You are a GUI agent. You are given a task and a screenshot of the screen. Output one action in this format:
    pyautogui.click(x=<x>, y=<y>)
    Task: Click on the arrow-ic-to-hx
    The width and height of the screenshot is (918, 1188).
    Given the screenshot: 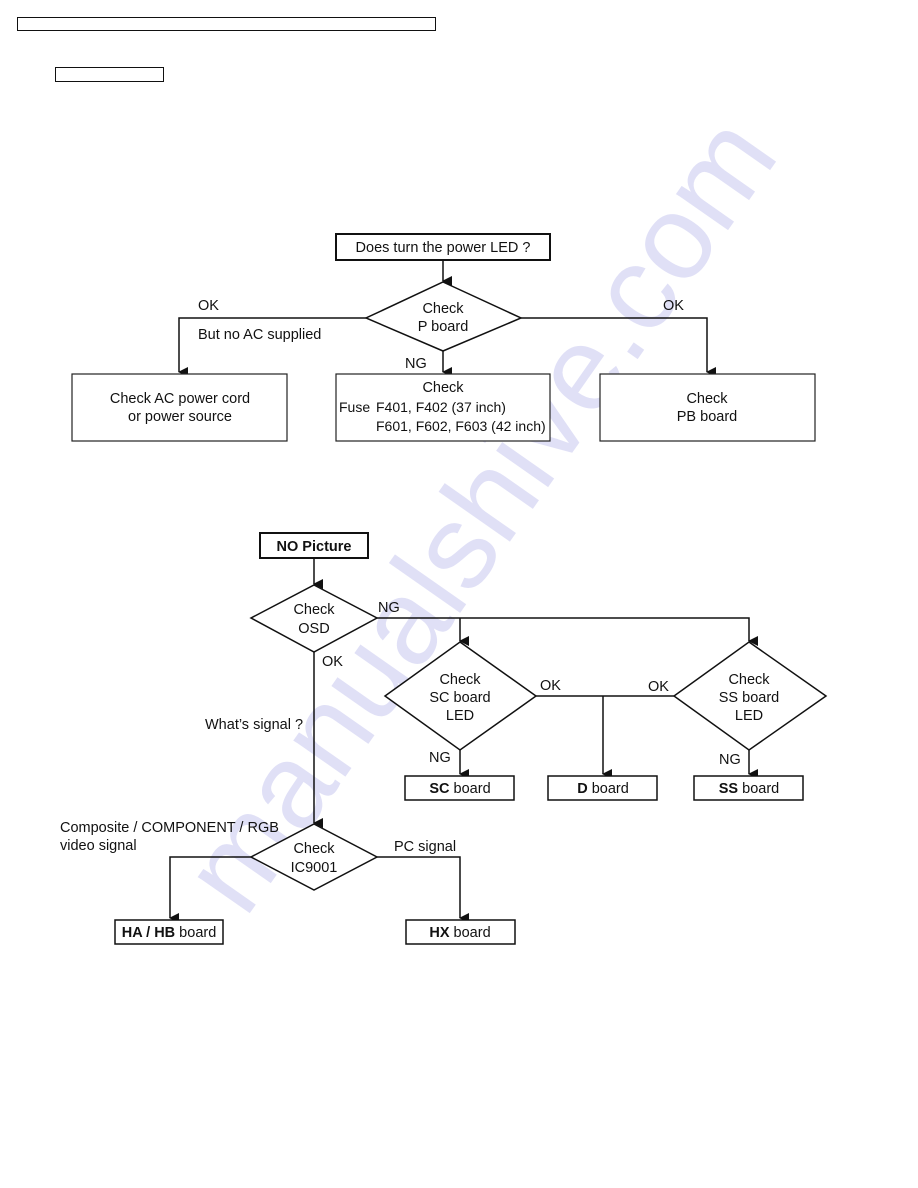 What is the action you would take?
    pyautogui.click(x=423, y=889)
    